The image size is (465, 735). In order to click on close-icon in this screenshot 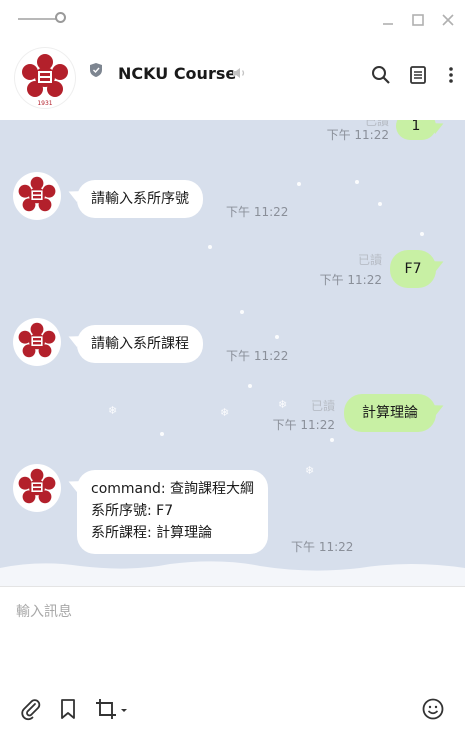, I will do `click(448, 20)`.